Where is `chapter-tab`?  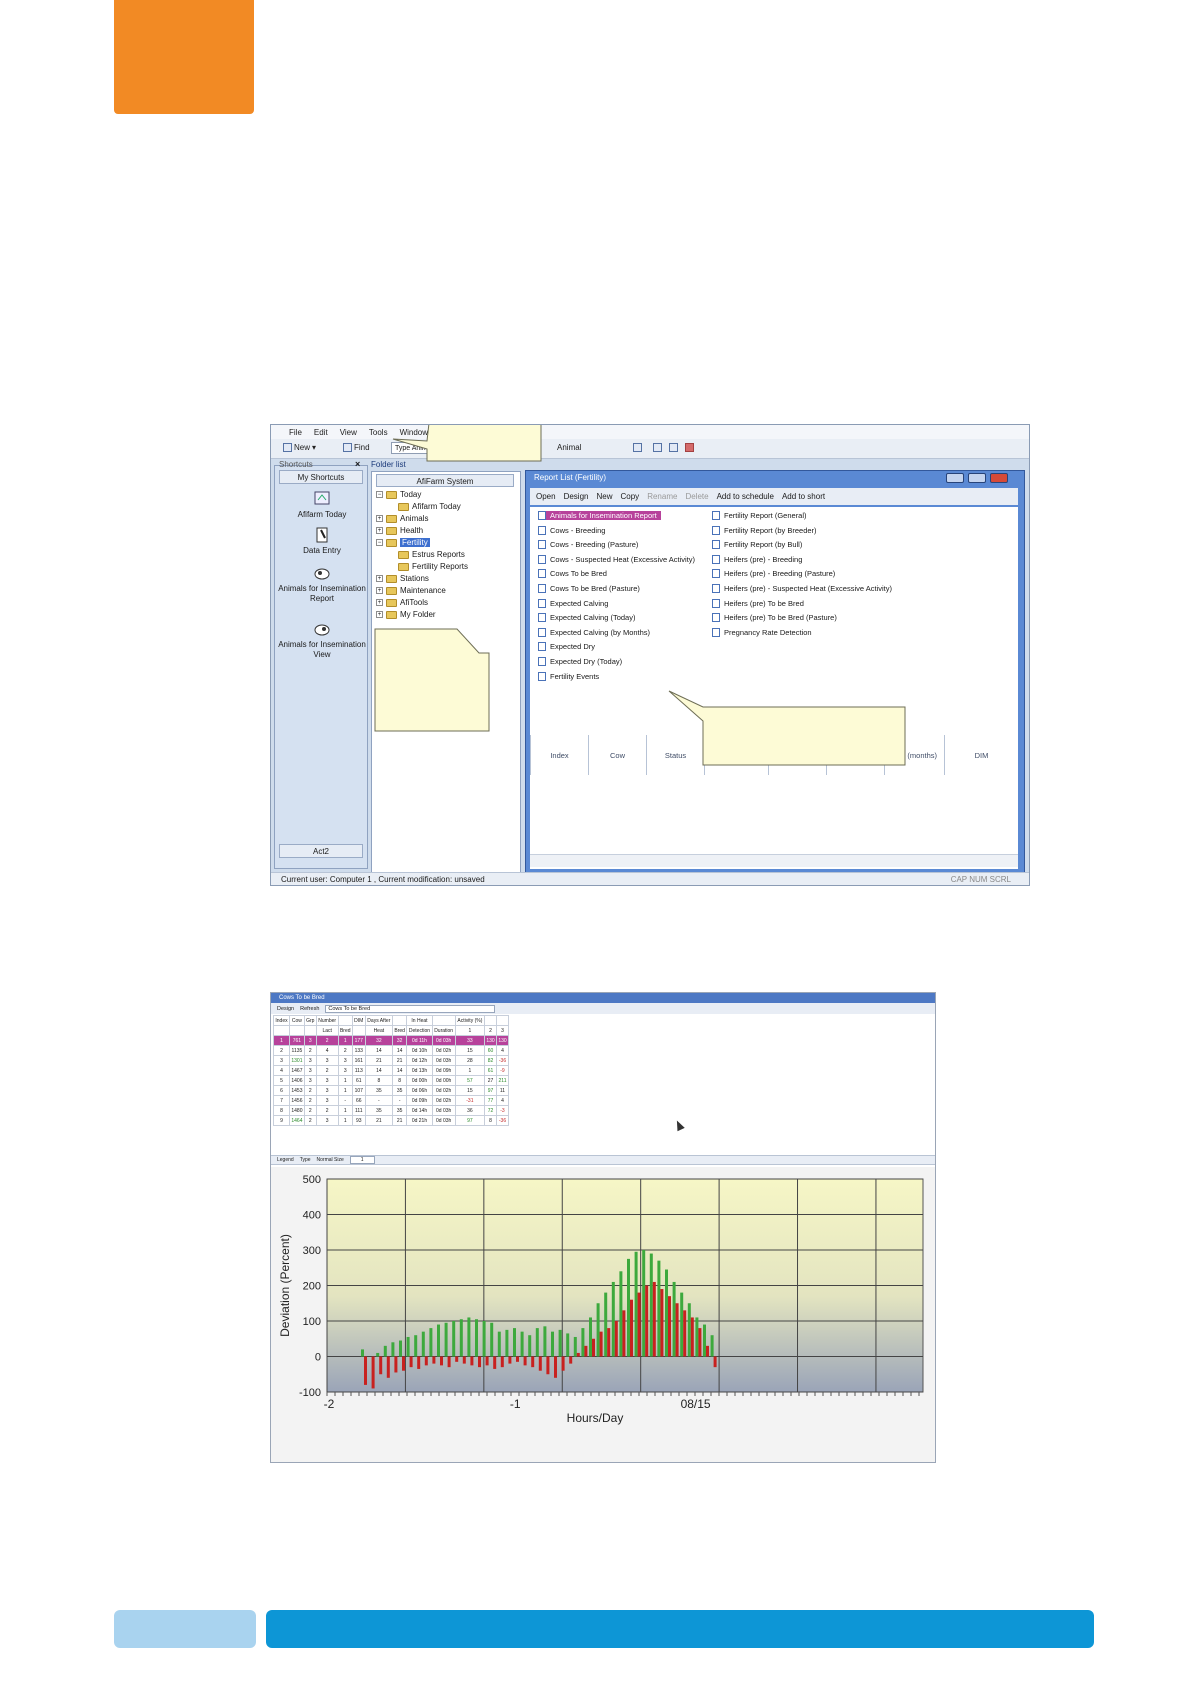 chapter-tab is located at coordinates (184, 57).